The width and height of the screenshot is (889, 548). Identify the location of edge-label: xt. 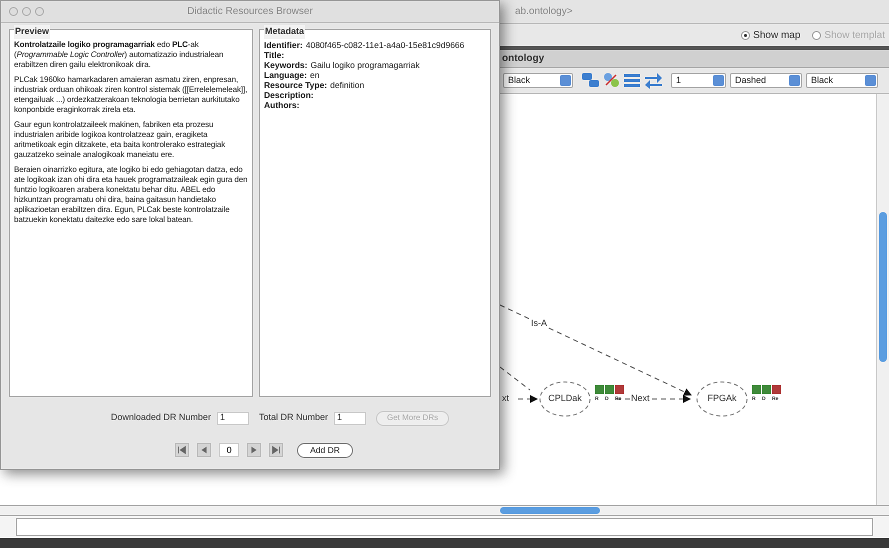
(505, 398).